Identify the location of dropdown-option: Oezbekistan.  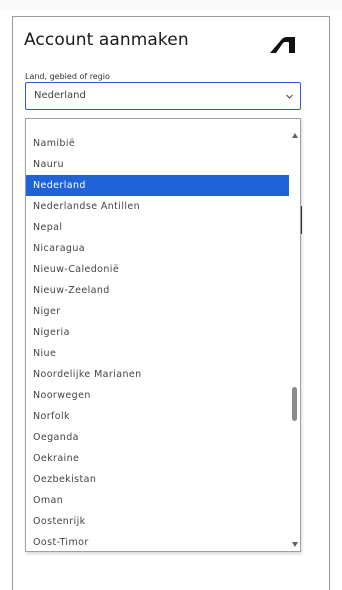
(158, 479).